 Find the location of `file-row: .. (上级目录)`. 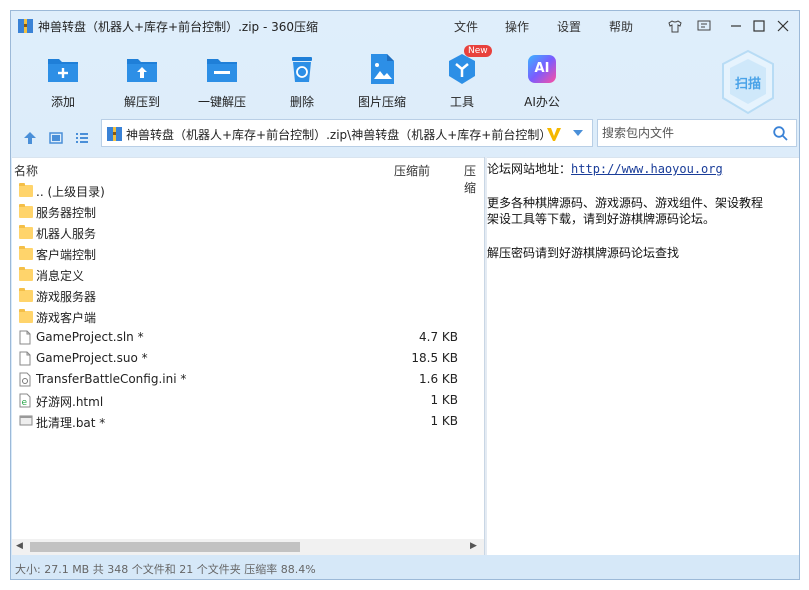

file-row: .. (上级目录) is located at coordinates (247, 190).